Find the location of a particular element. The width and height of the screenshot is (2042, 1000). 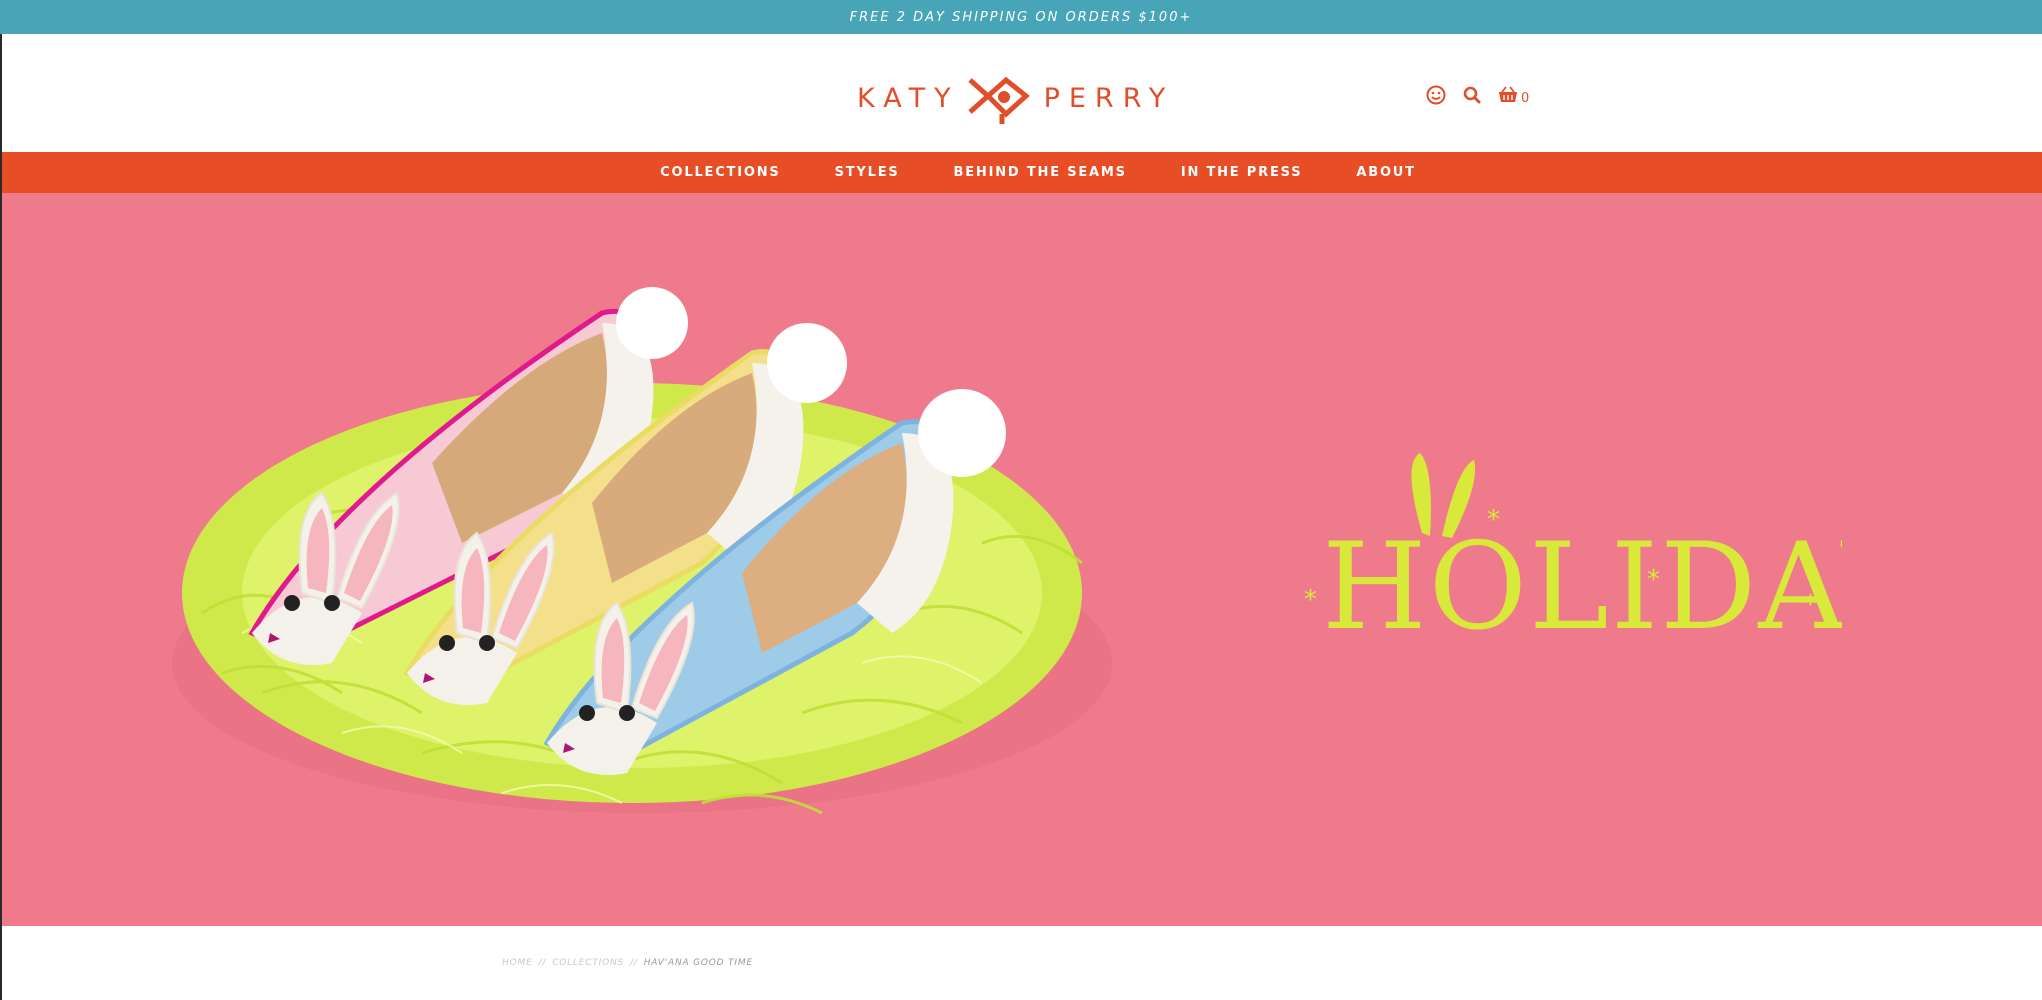

logo-word-right: PERRY is located at coordinates (1109, 98).